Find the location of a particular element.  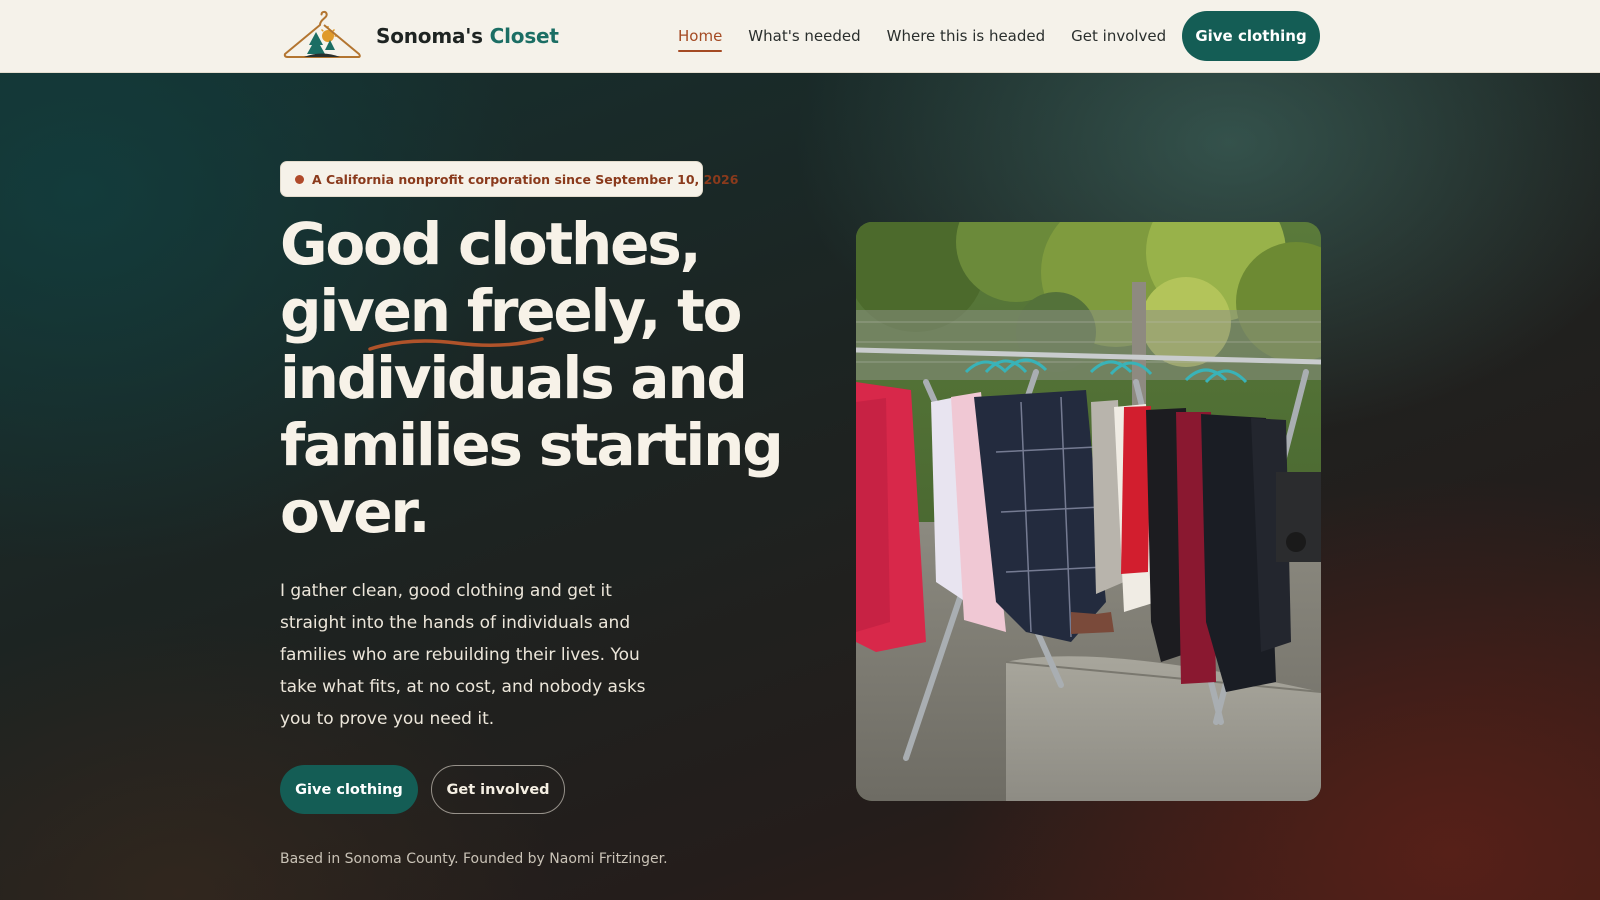

headline-line: Good clothes, is located at coordinates (491, 244).